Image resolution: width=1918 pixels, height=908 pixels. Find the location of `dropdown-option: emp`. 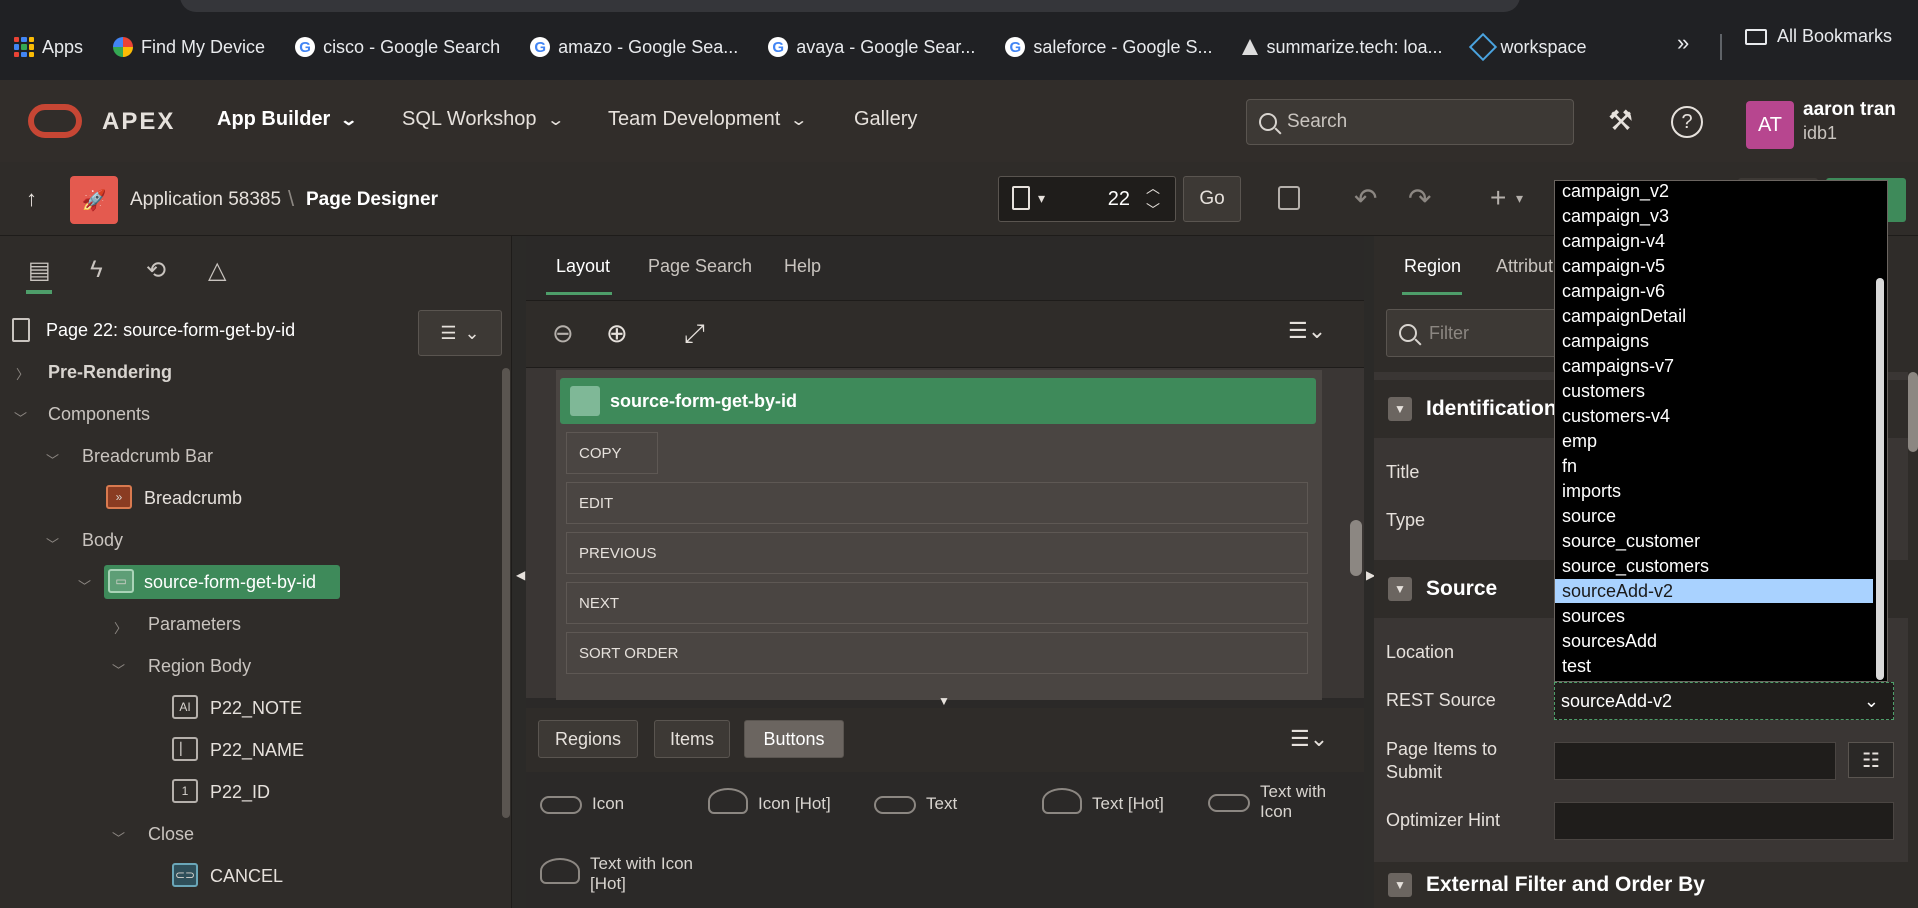

dropdown-option: emp is located at coordinates (1714, 441).